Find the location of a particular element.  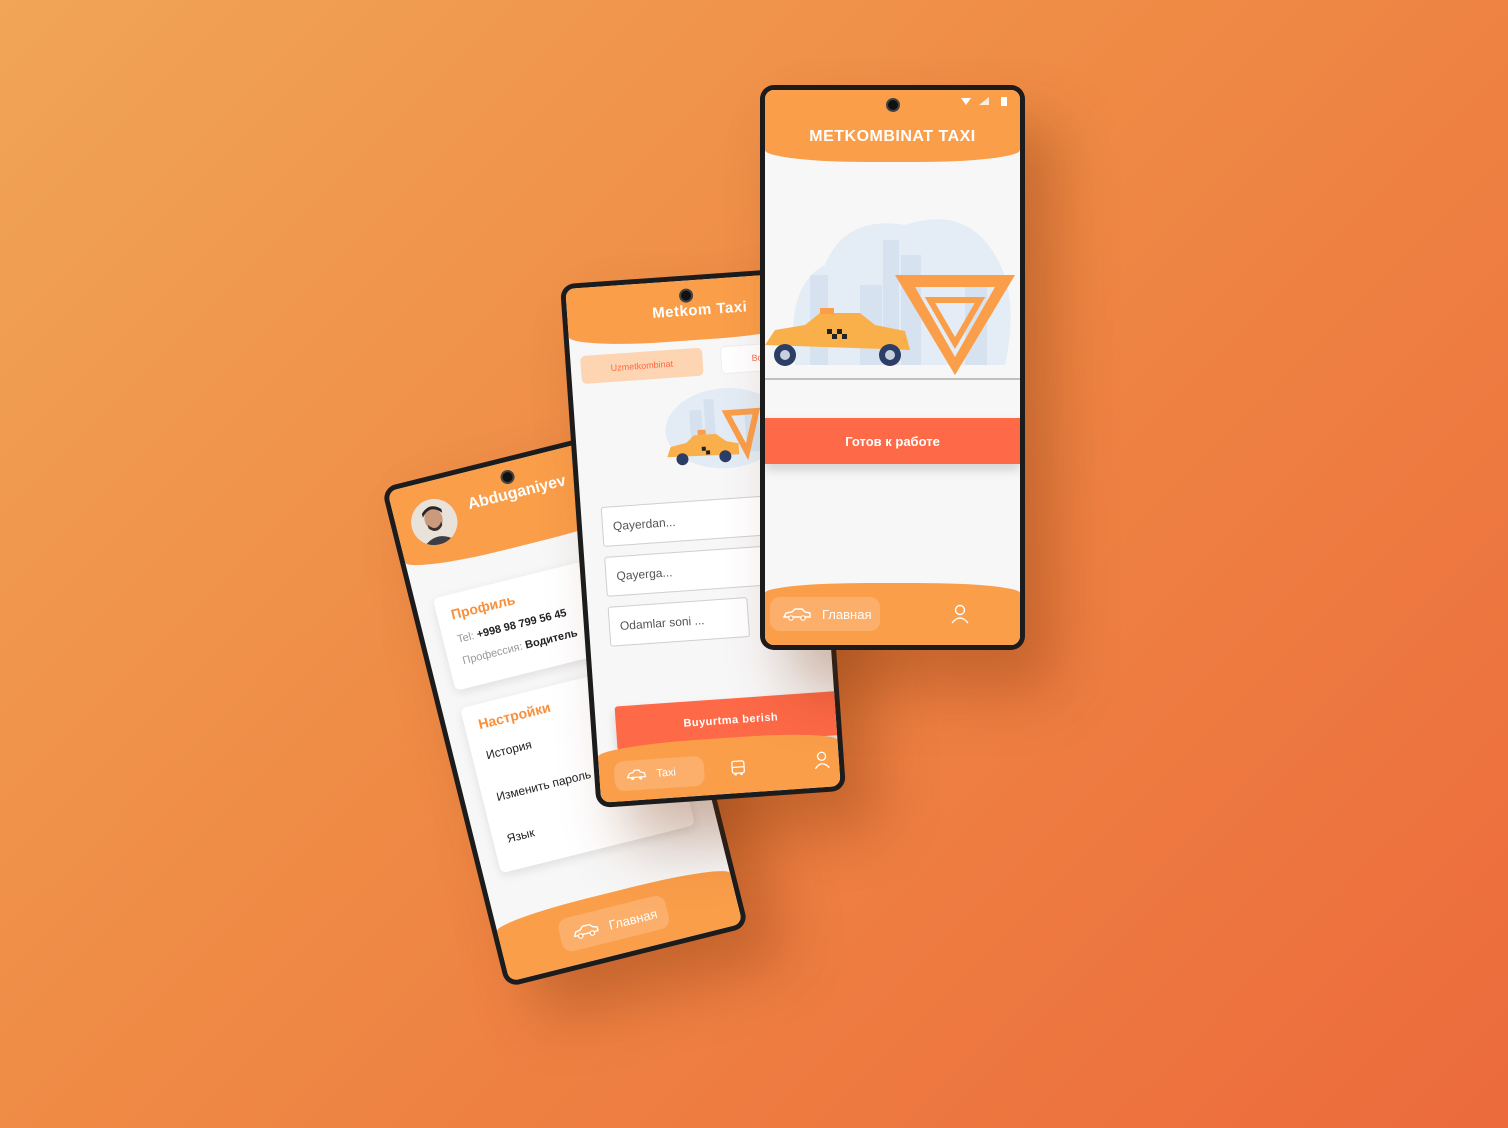

front-camera is located at coordinates (892, 105).